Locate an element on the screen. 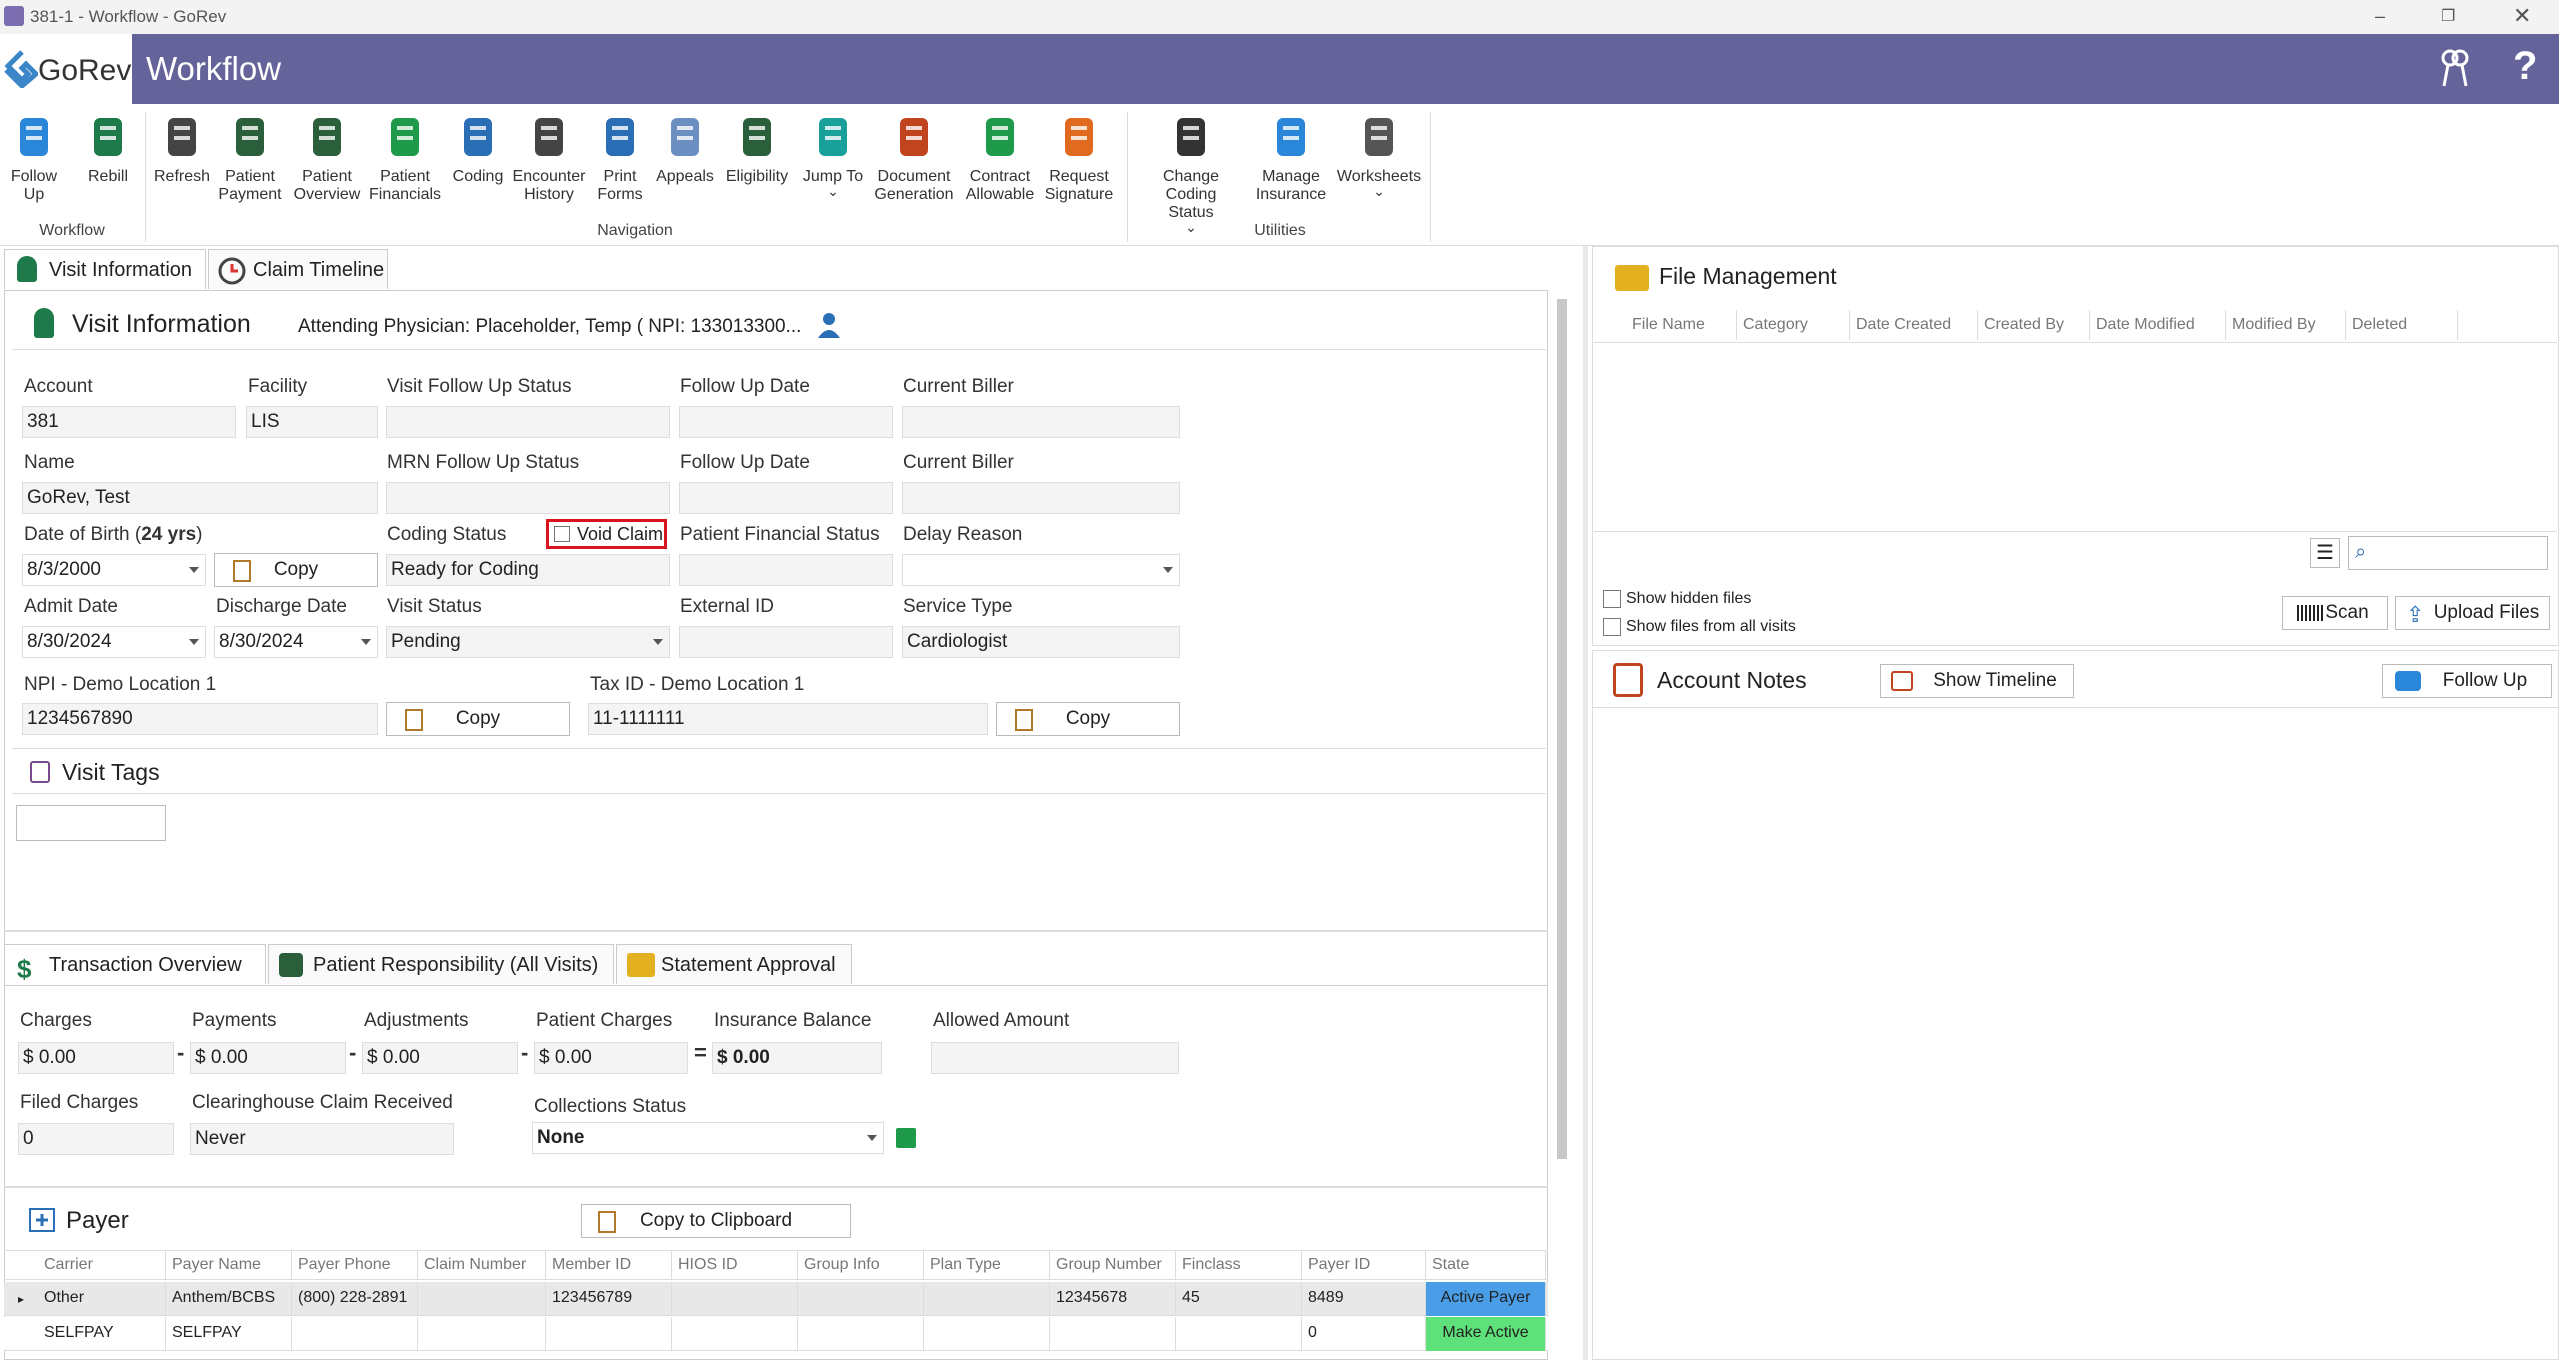 This screenshot has width=2559, height=1360. name-field: GoRev, Test is located at coordinates (200, 498).